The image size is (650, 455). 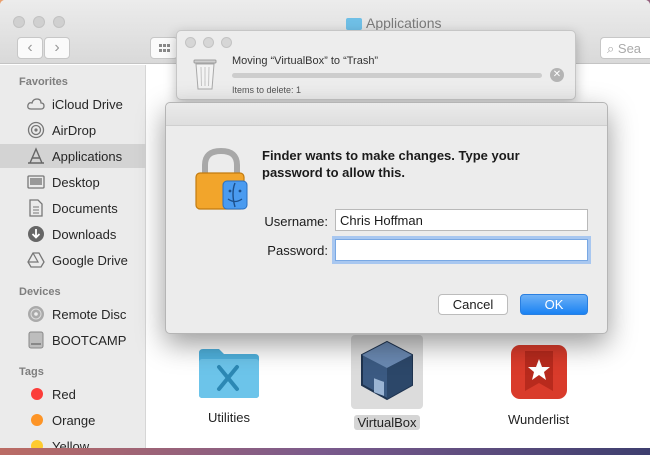 I want to click on favorites-header: Favorites, so click(x=43, y=82).